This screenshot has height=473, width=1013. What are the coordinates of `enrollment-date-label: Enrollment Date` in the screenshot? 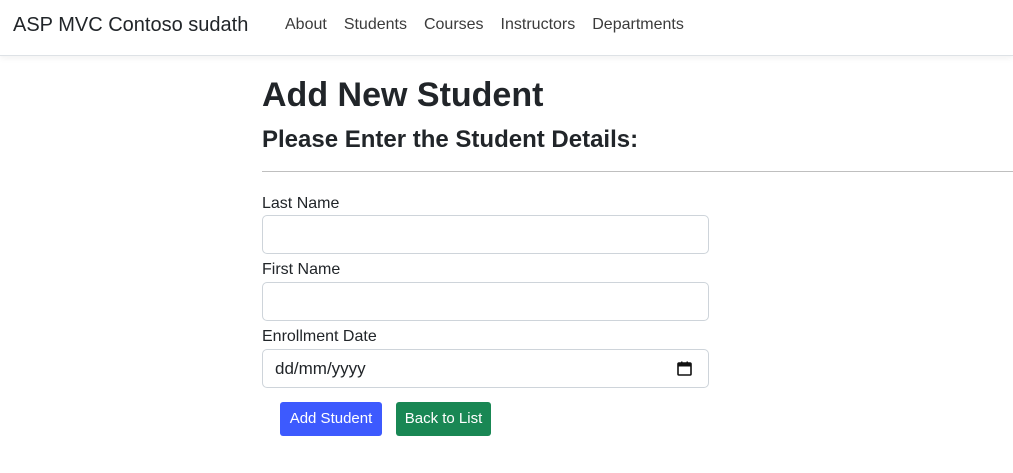 It's located at (319, 336).